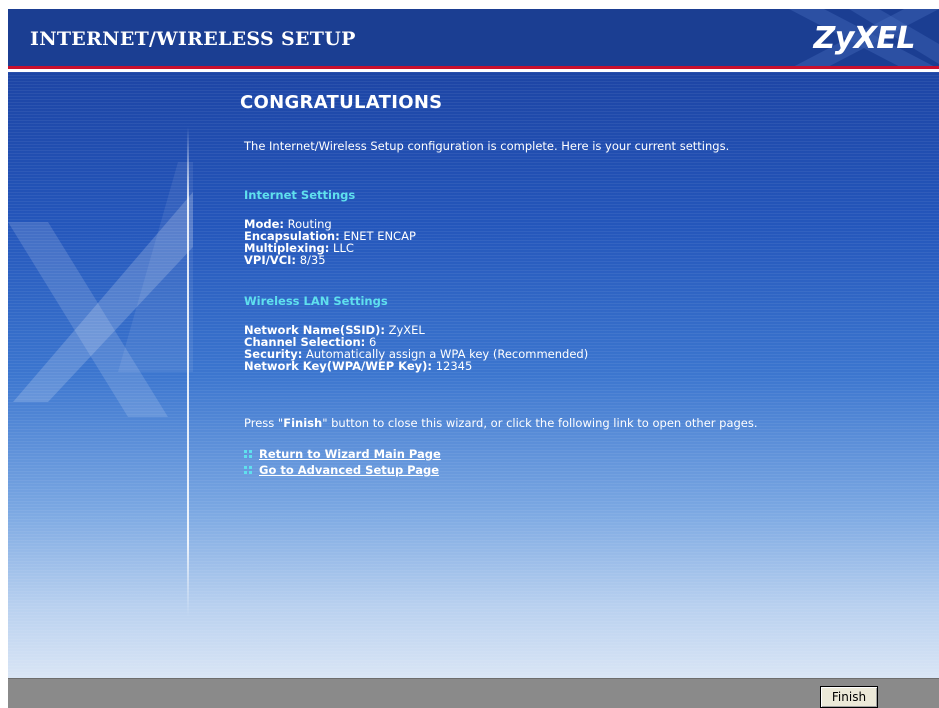 The width and height of the screenshot is (939, 708). I want to click on setting-value: ZyXEL, so click(406, 330).